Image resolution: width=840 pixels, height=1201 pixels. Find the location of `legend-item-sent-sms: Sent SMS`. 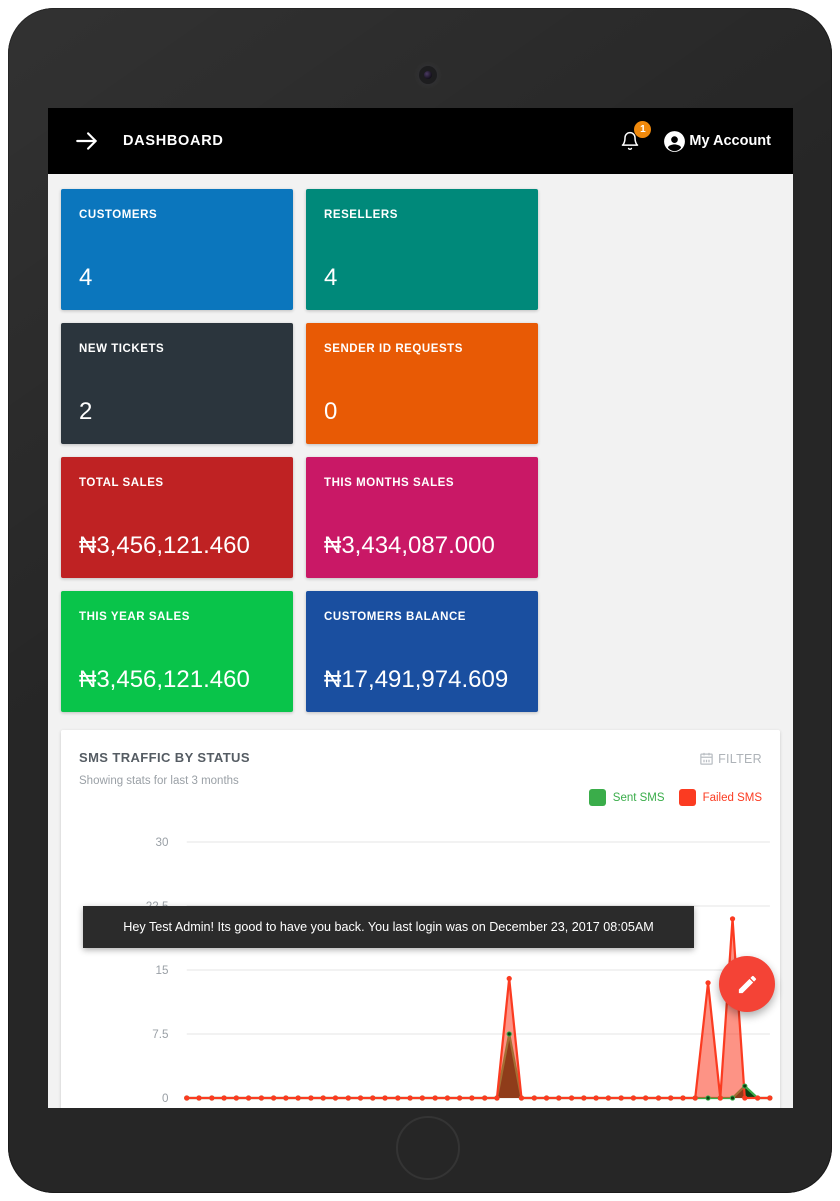

legend-item-sent-sms: Sent SMS is located at coordinates (626, 797).